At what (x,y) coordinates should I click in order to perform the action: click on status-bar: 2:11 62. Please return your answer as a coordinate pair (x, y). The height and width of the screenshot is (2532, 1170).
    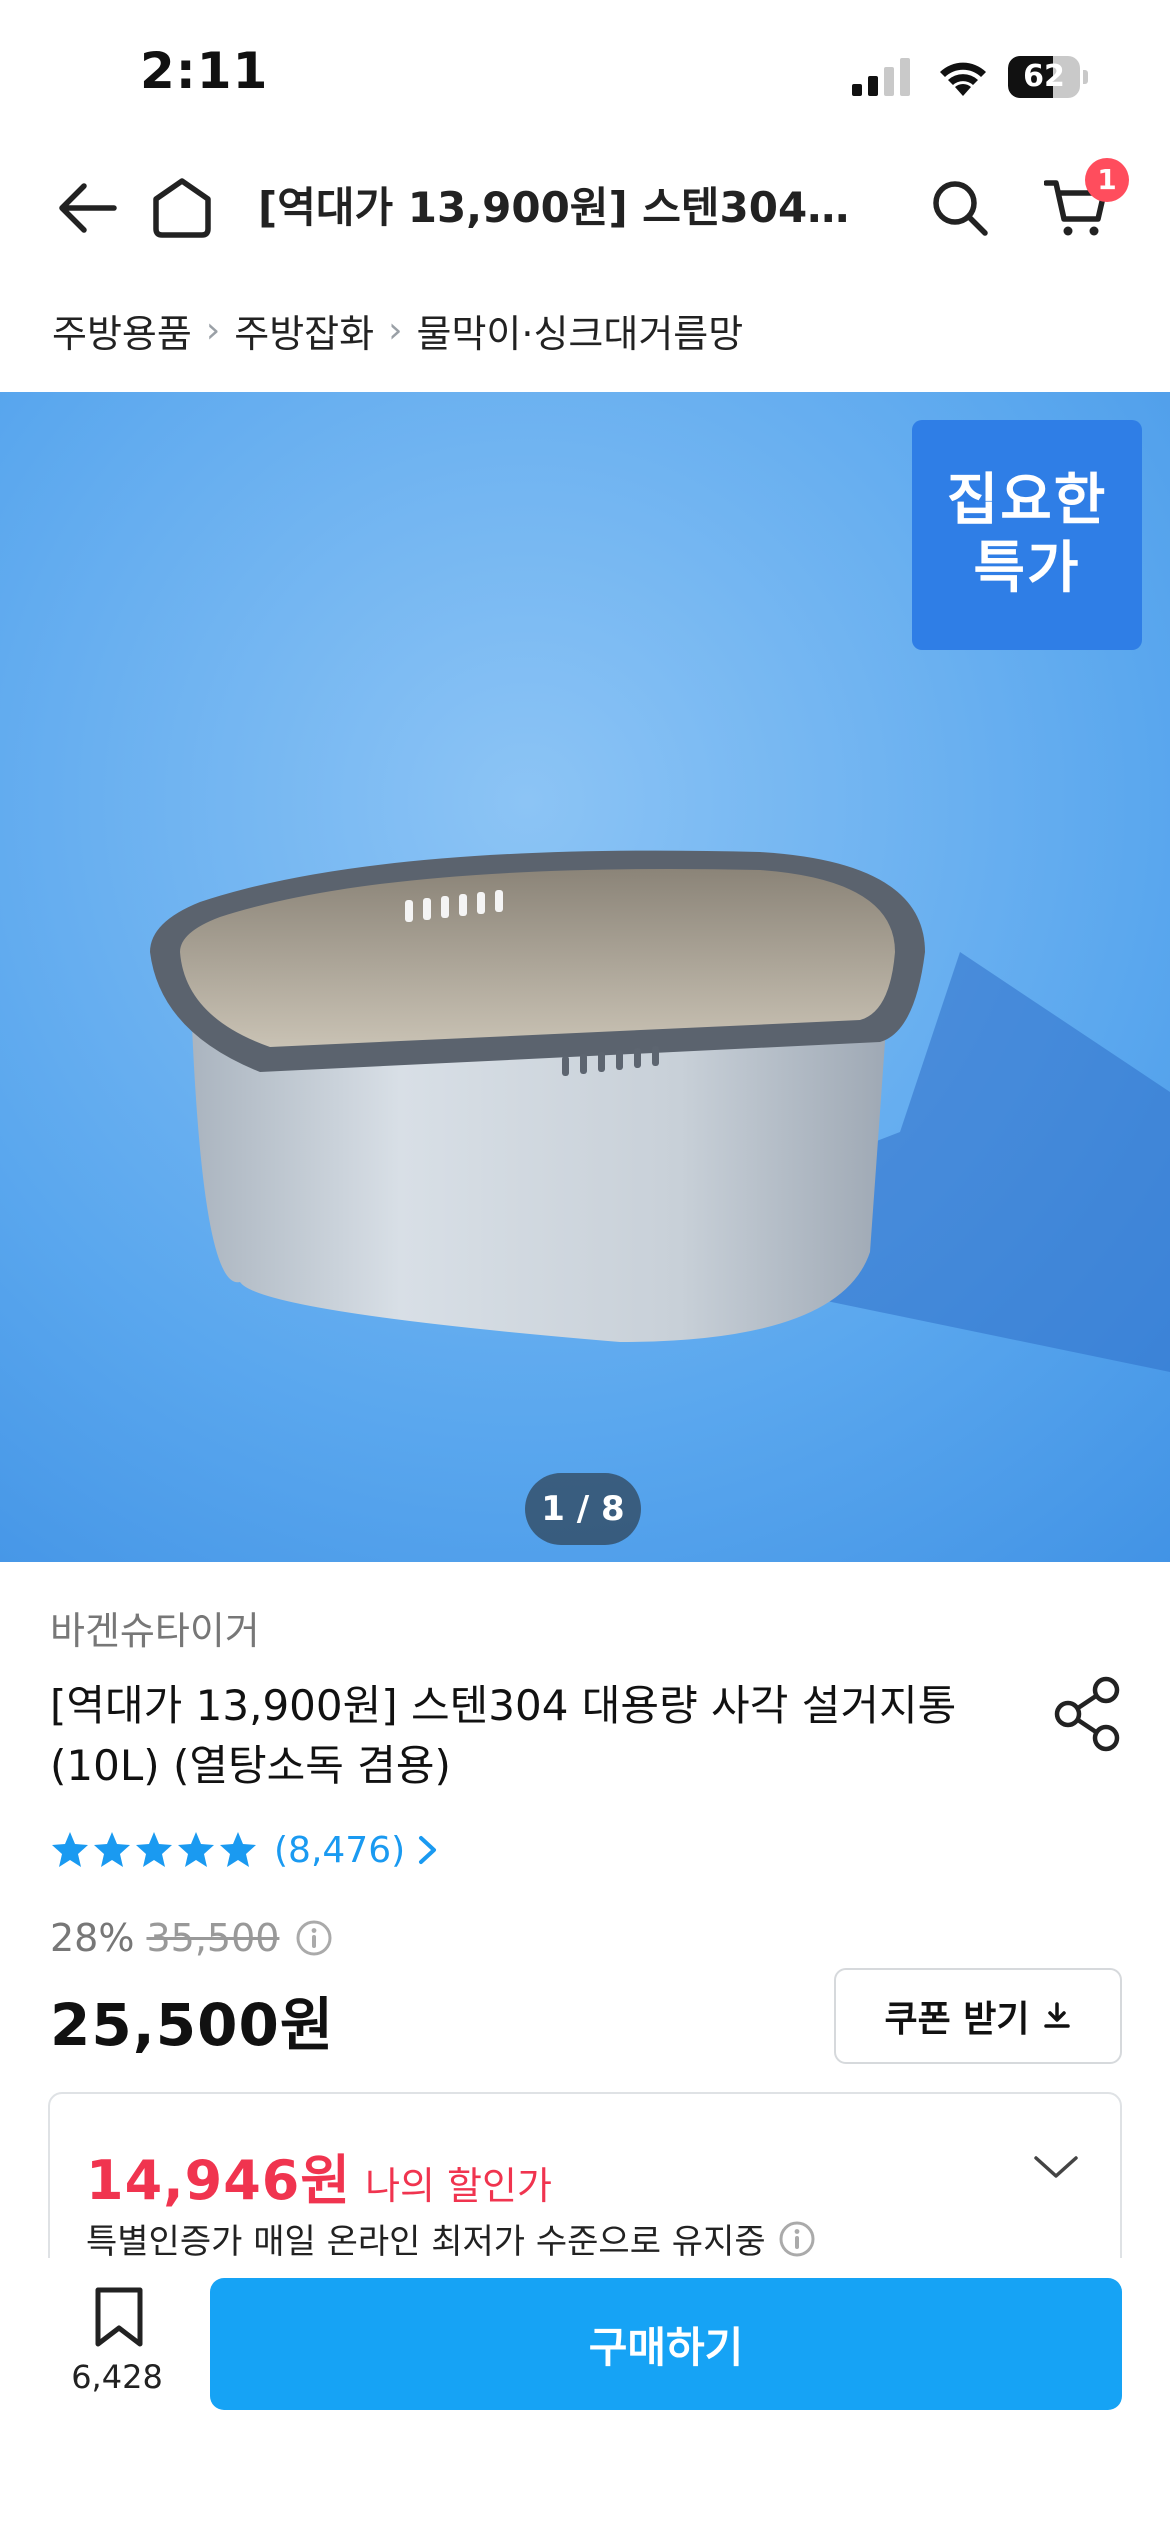
    Looking at the image, I should click on (585, 75).